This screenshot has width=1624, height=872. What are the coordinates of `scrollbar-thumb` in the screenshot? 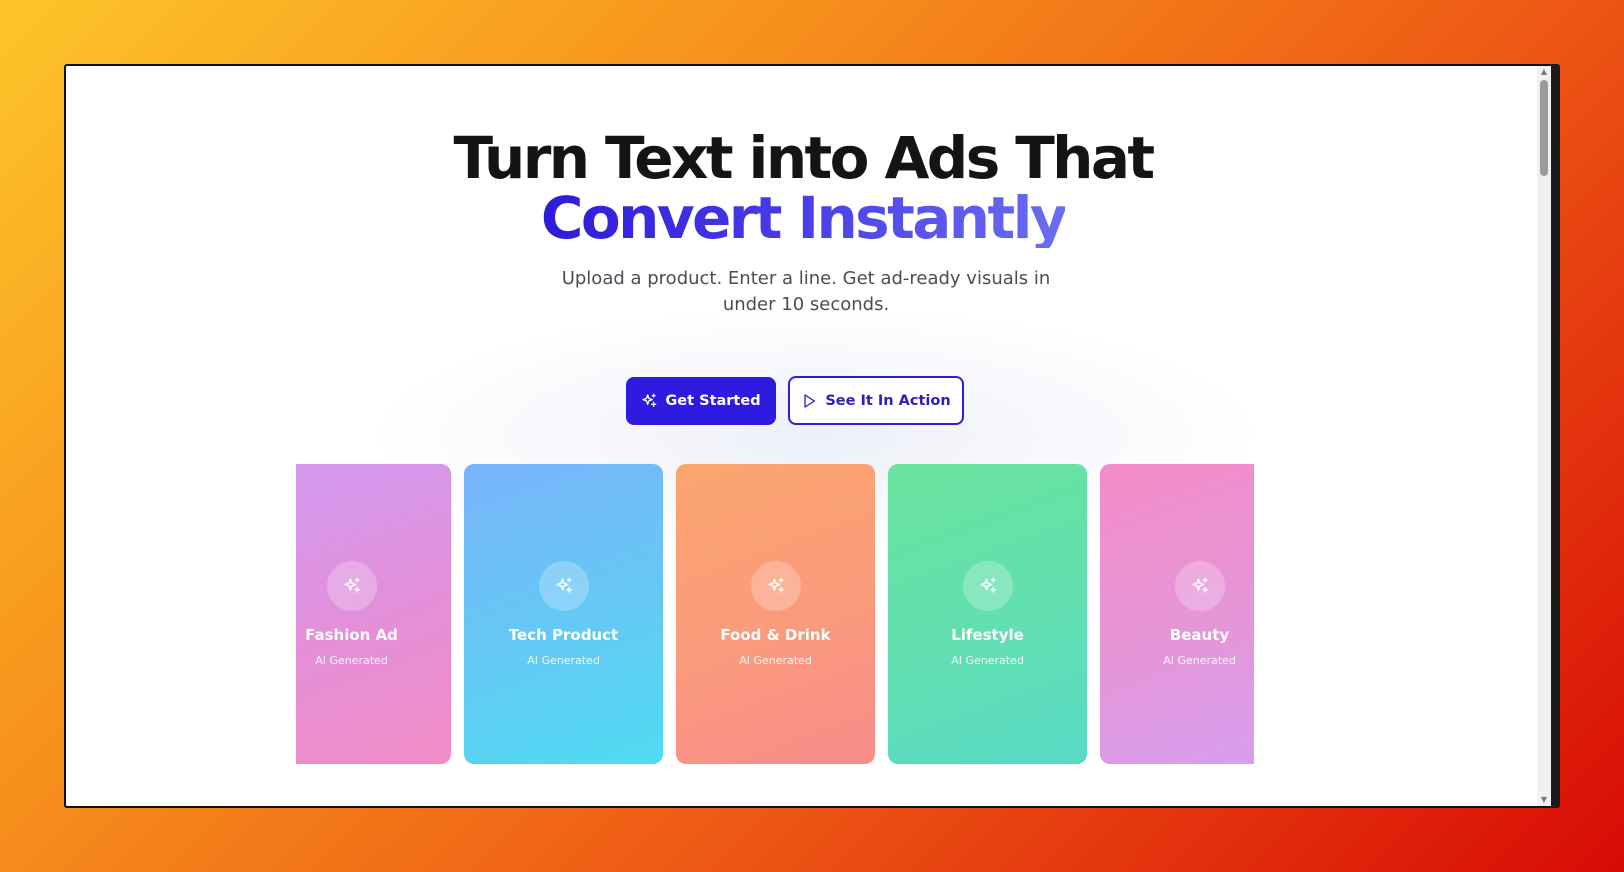 It's located at (1544, 128).